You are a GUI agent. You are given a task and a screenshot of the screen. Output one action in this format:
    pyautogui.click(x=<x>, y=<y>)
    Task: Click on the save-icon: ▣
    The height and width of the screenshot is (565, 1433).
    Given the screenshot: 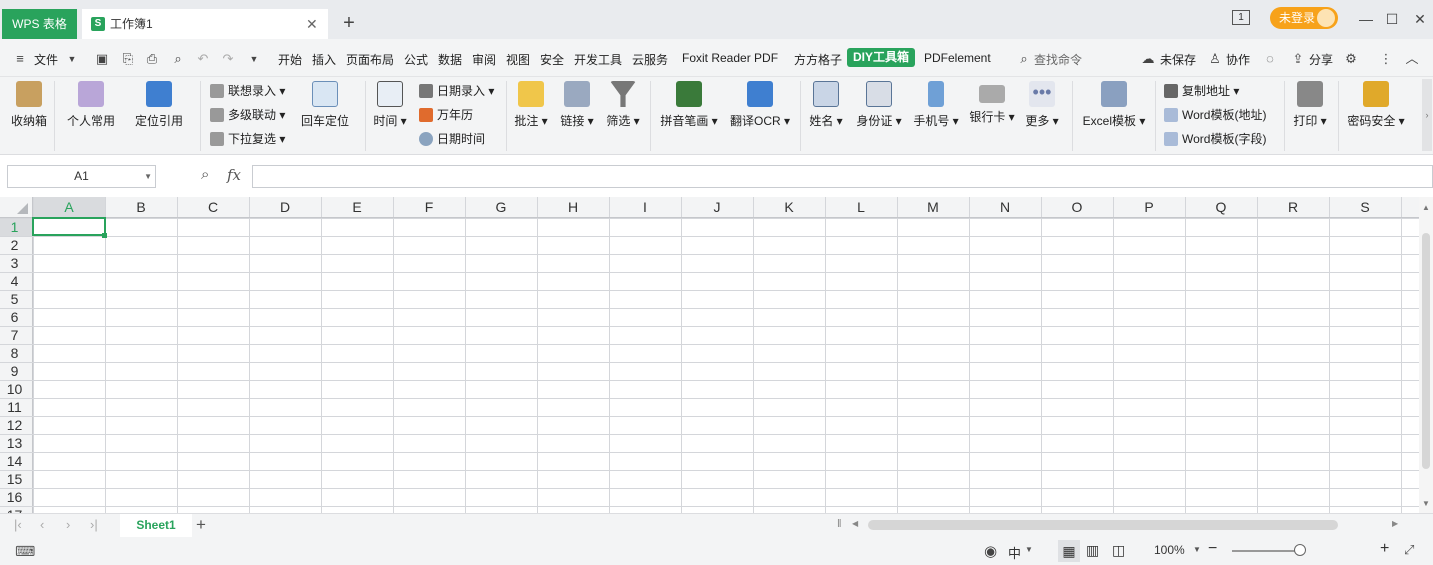 What is the action you would take?
    pyautogui.click(x=102, y=59)
    